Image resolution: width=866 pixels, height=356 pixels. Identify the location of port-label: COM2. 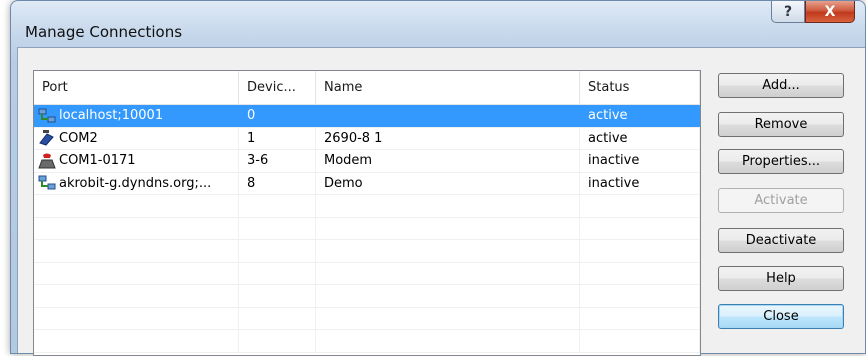
(78, 138).